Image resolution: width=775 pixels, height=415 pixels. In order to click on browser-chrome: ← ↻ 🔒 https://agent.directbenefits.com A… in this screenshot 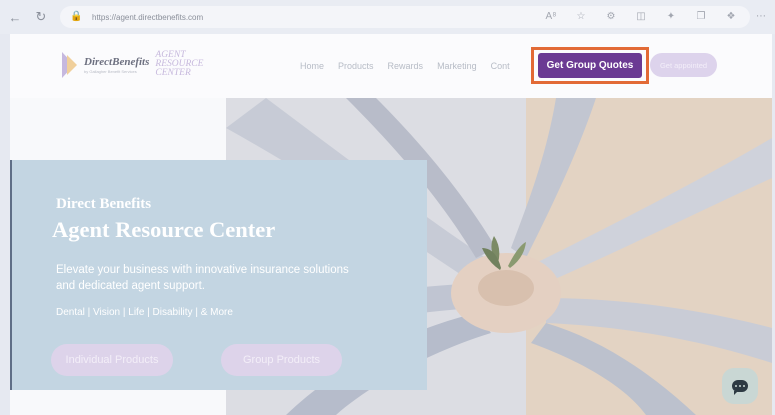, I will do `click(387, 17)`.